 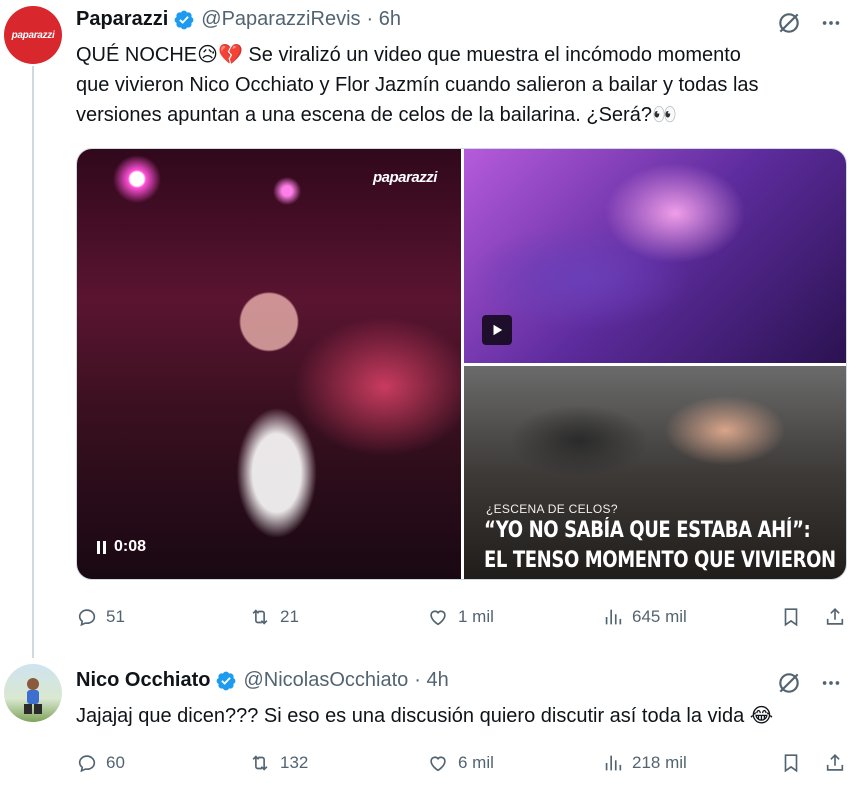 I want to click on like-count: 6 mil, so click(x=476, y=762).